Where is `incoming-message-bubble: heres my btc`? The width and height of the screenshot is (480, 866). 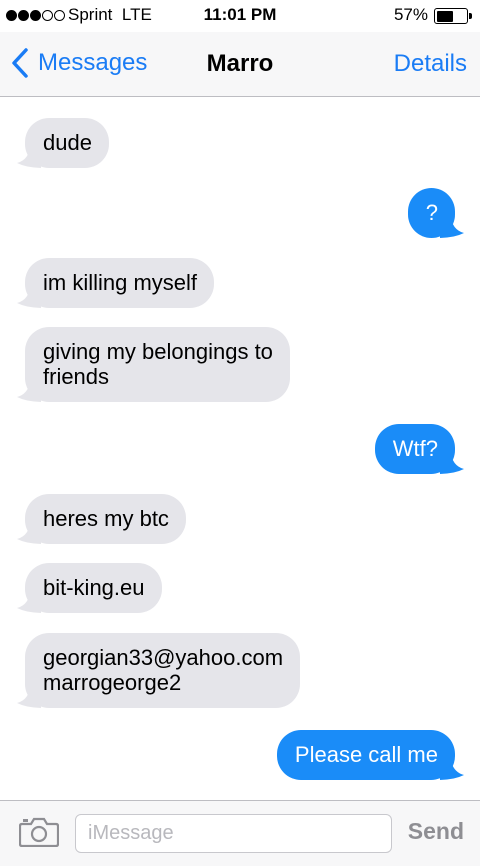
incoming-message-bubble: heres my btc is located at coordinates (101, 519).